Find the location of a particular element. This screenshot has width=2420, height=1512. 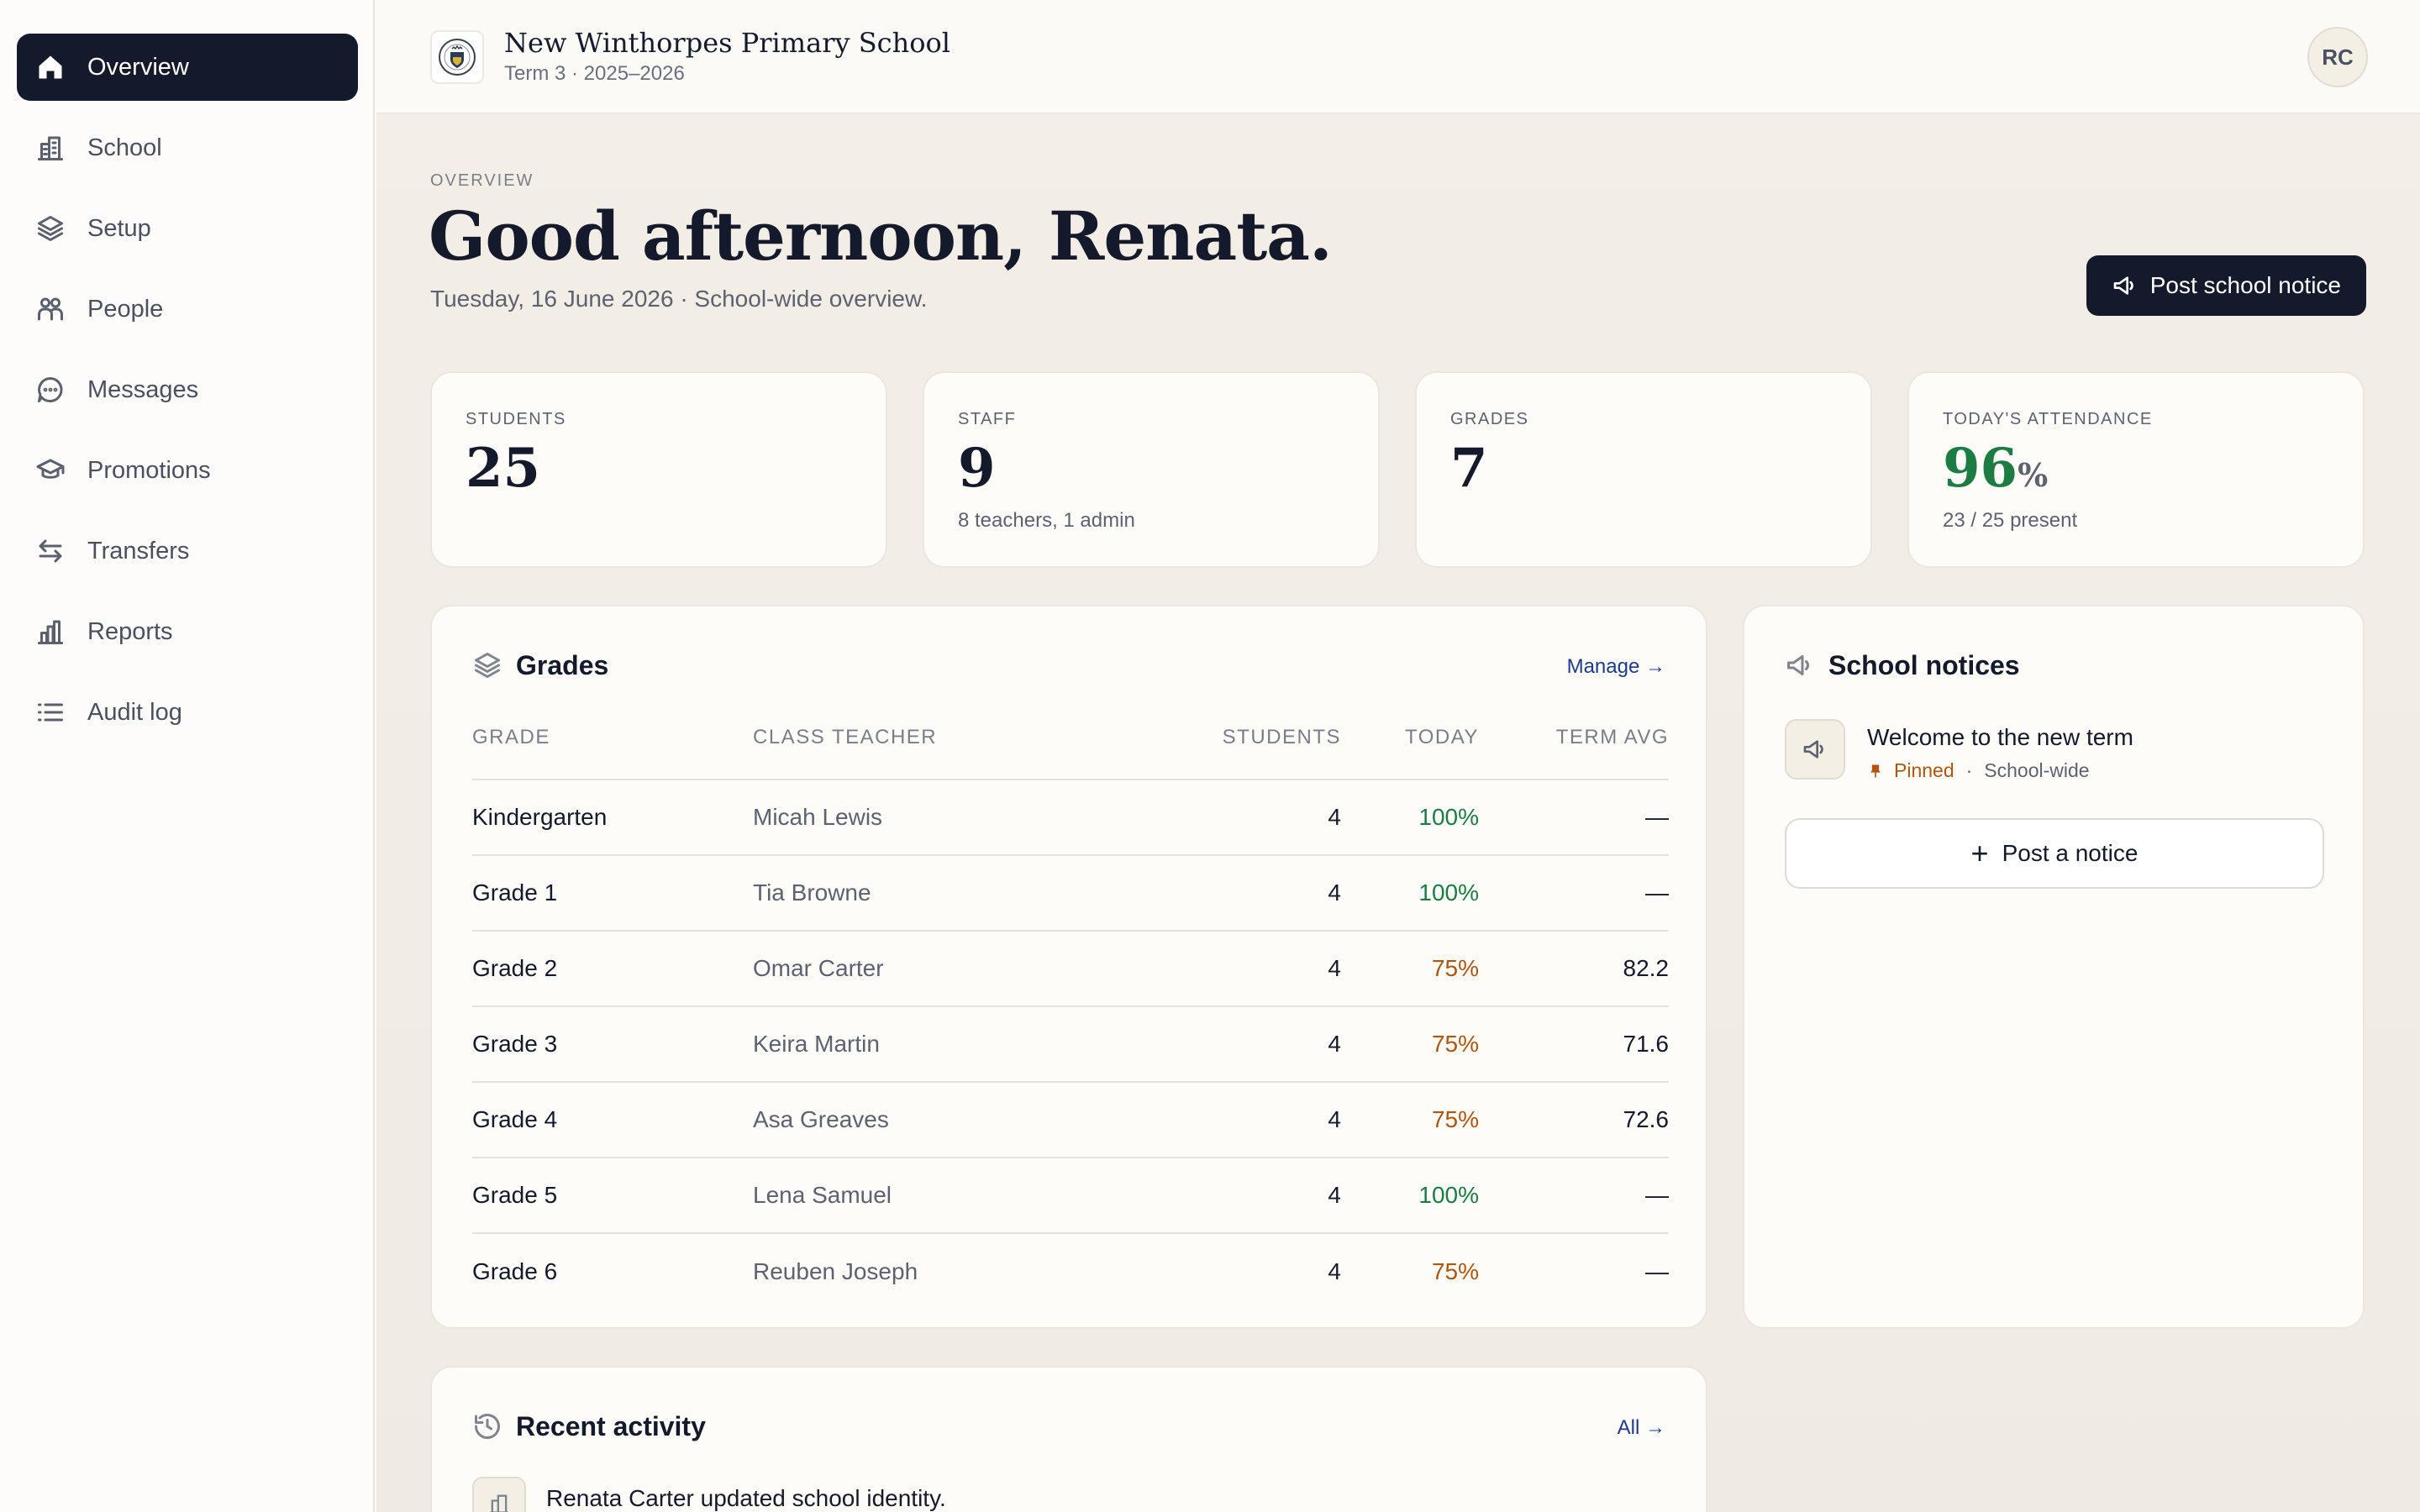

table-row: Grade 3 Keira Martin 4 75% 71.6 is located at coordinates (1071, 1044).